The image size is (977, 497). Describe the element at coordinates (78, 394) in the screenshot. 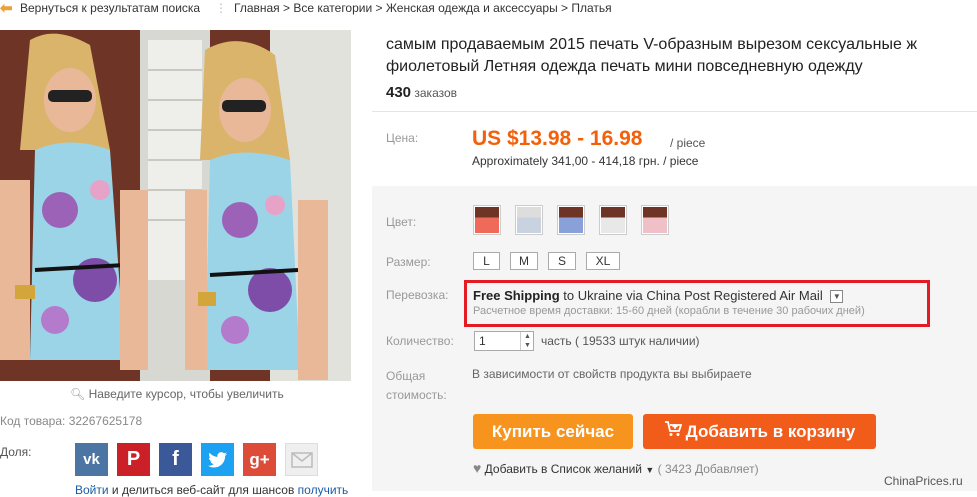

I see `magnifier-icon: 🔍︎` at that location.